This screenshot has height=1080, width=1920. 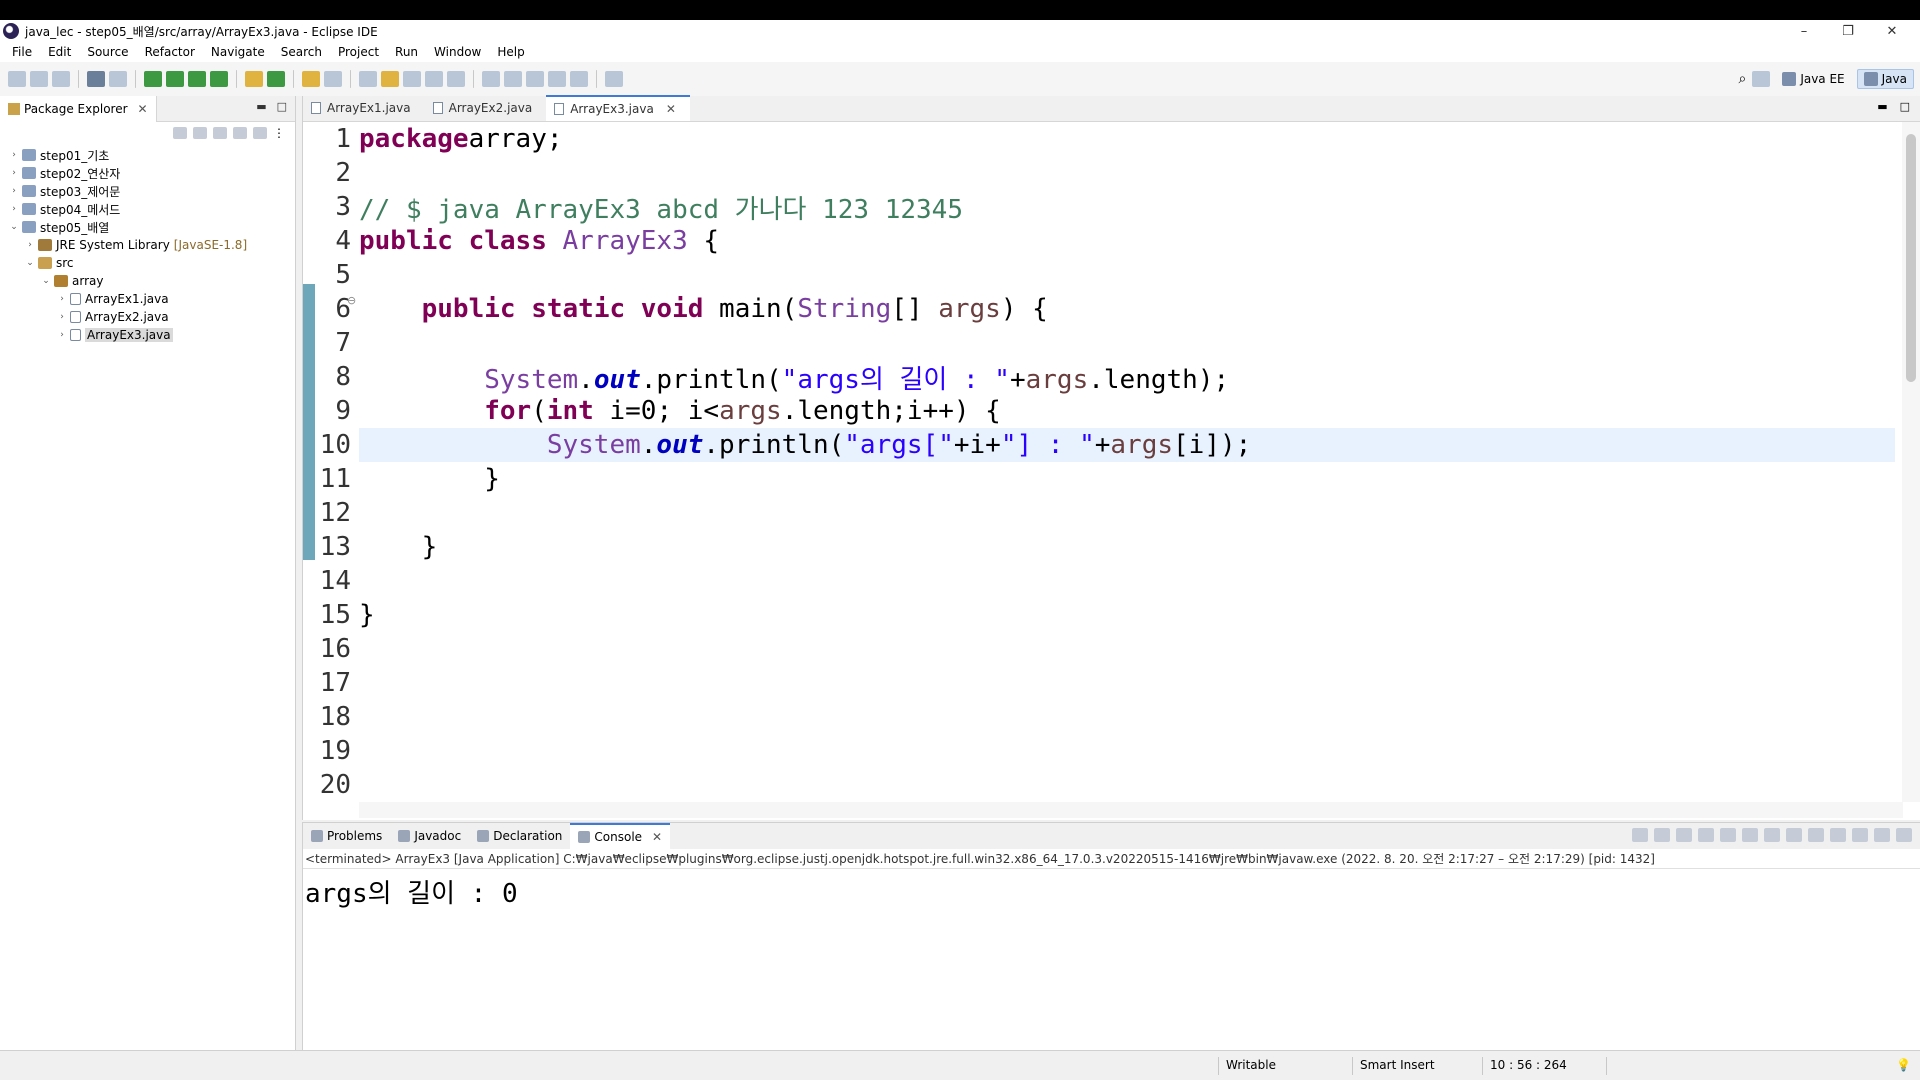 I want to click on code-line: 14, so click(x=1099, y=581).